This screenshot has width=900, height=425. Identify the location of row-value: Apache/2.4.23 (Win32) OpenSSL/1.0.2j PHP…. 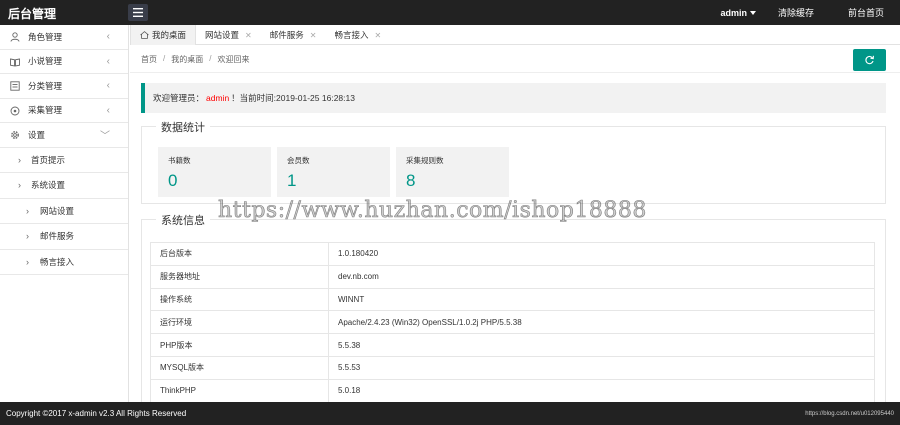
(601, 322).